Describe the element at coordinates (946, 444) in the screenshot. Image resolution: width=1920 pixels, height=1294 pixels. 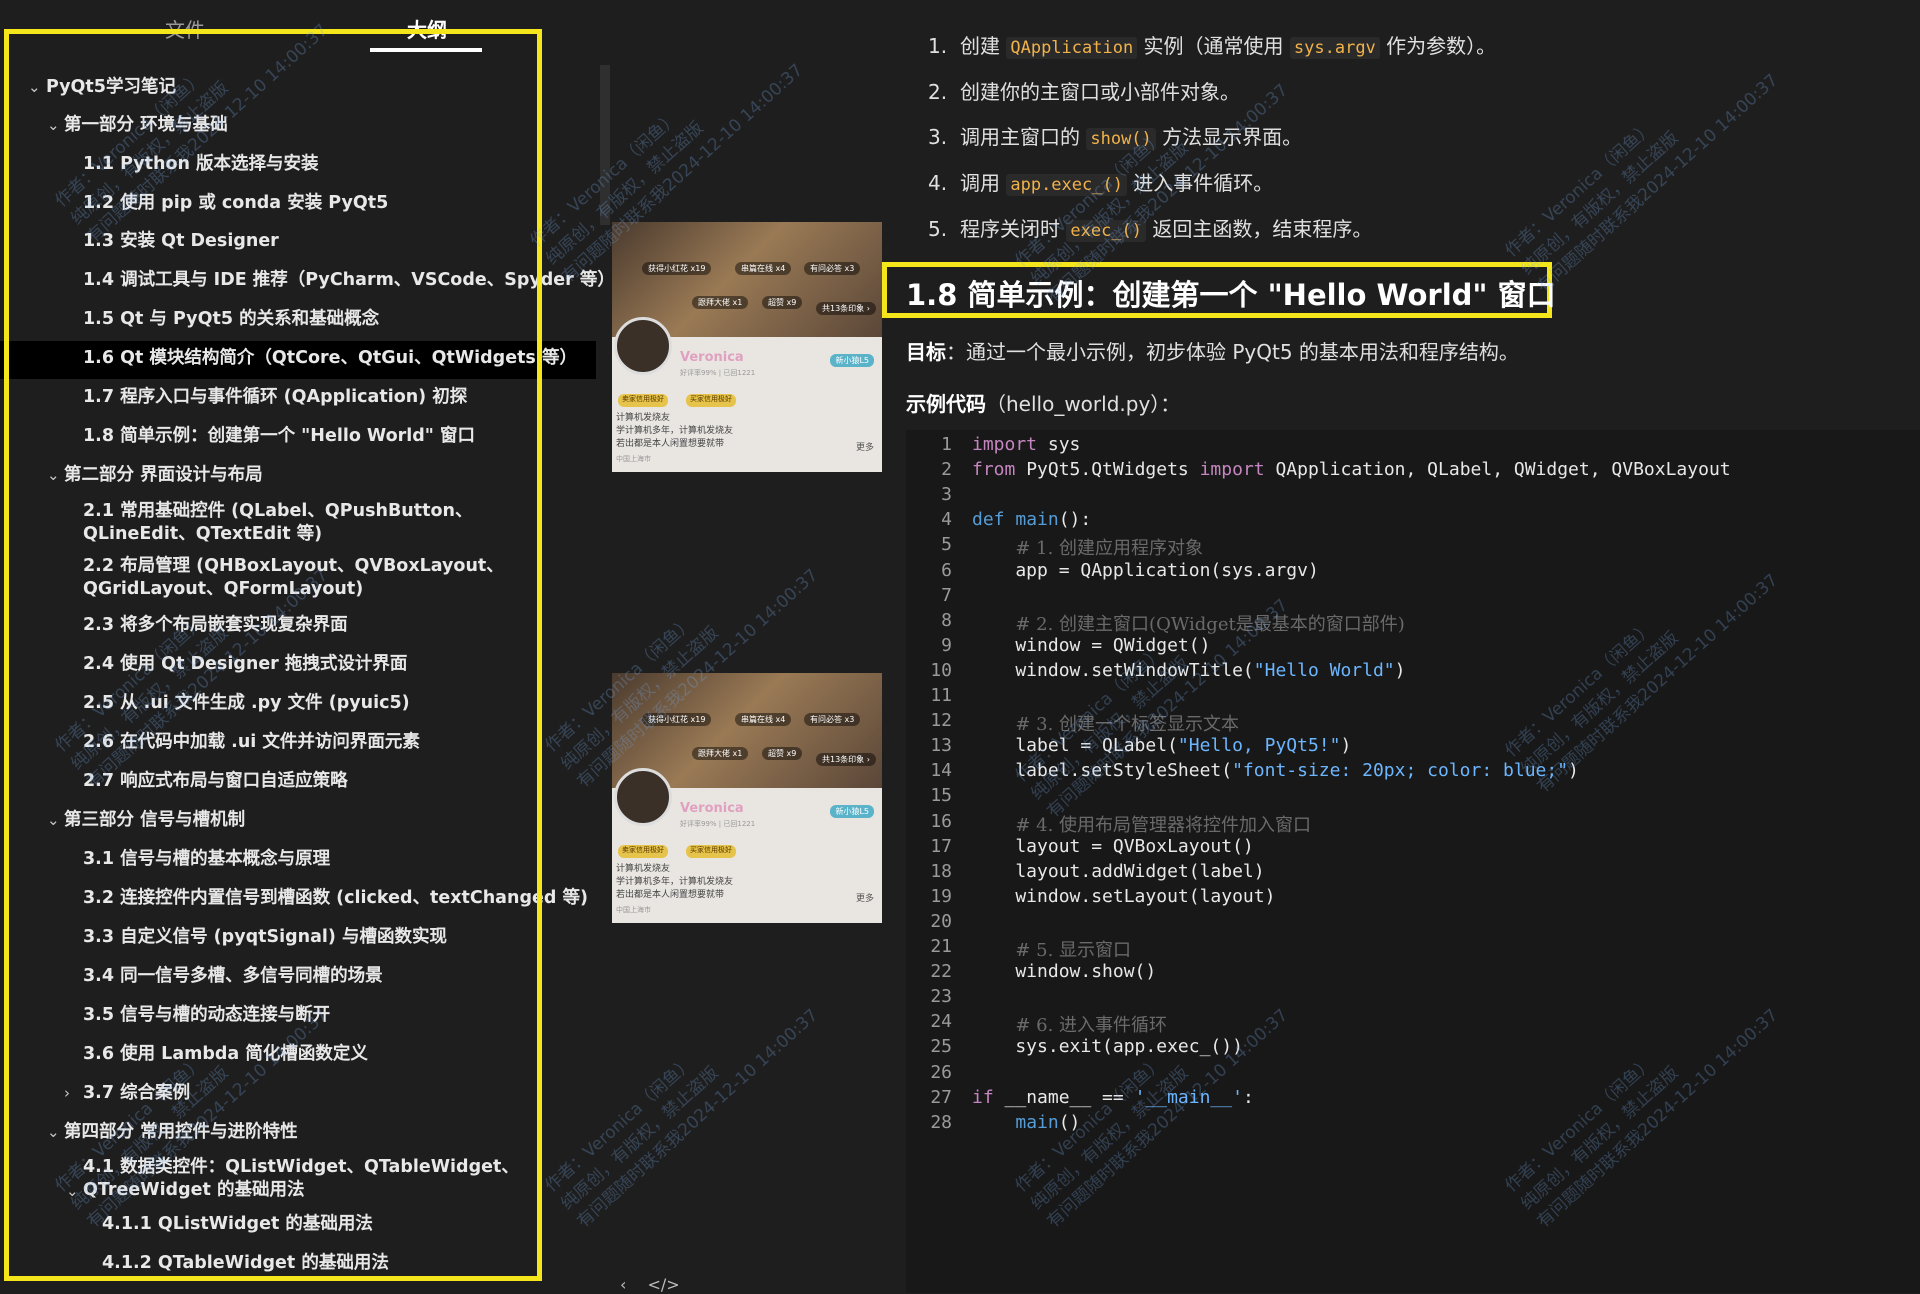
I see `line-number: 1` at that location.